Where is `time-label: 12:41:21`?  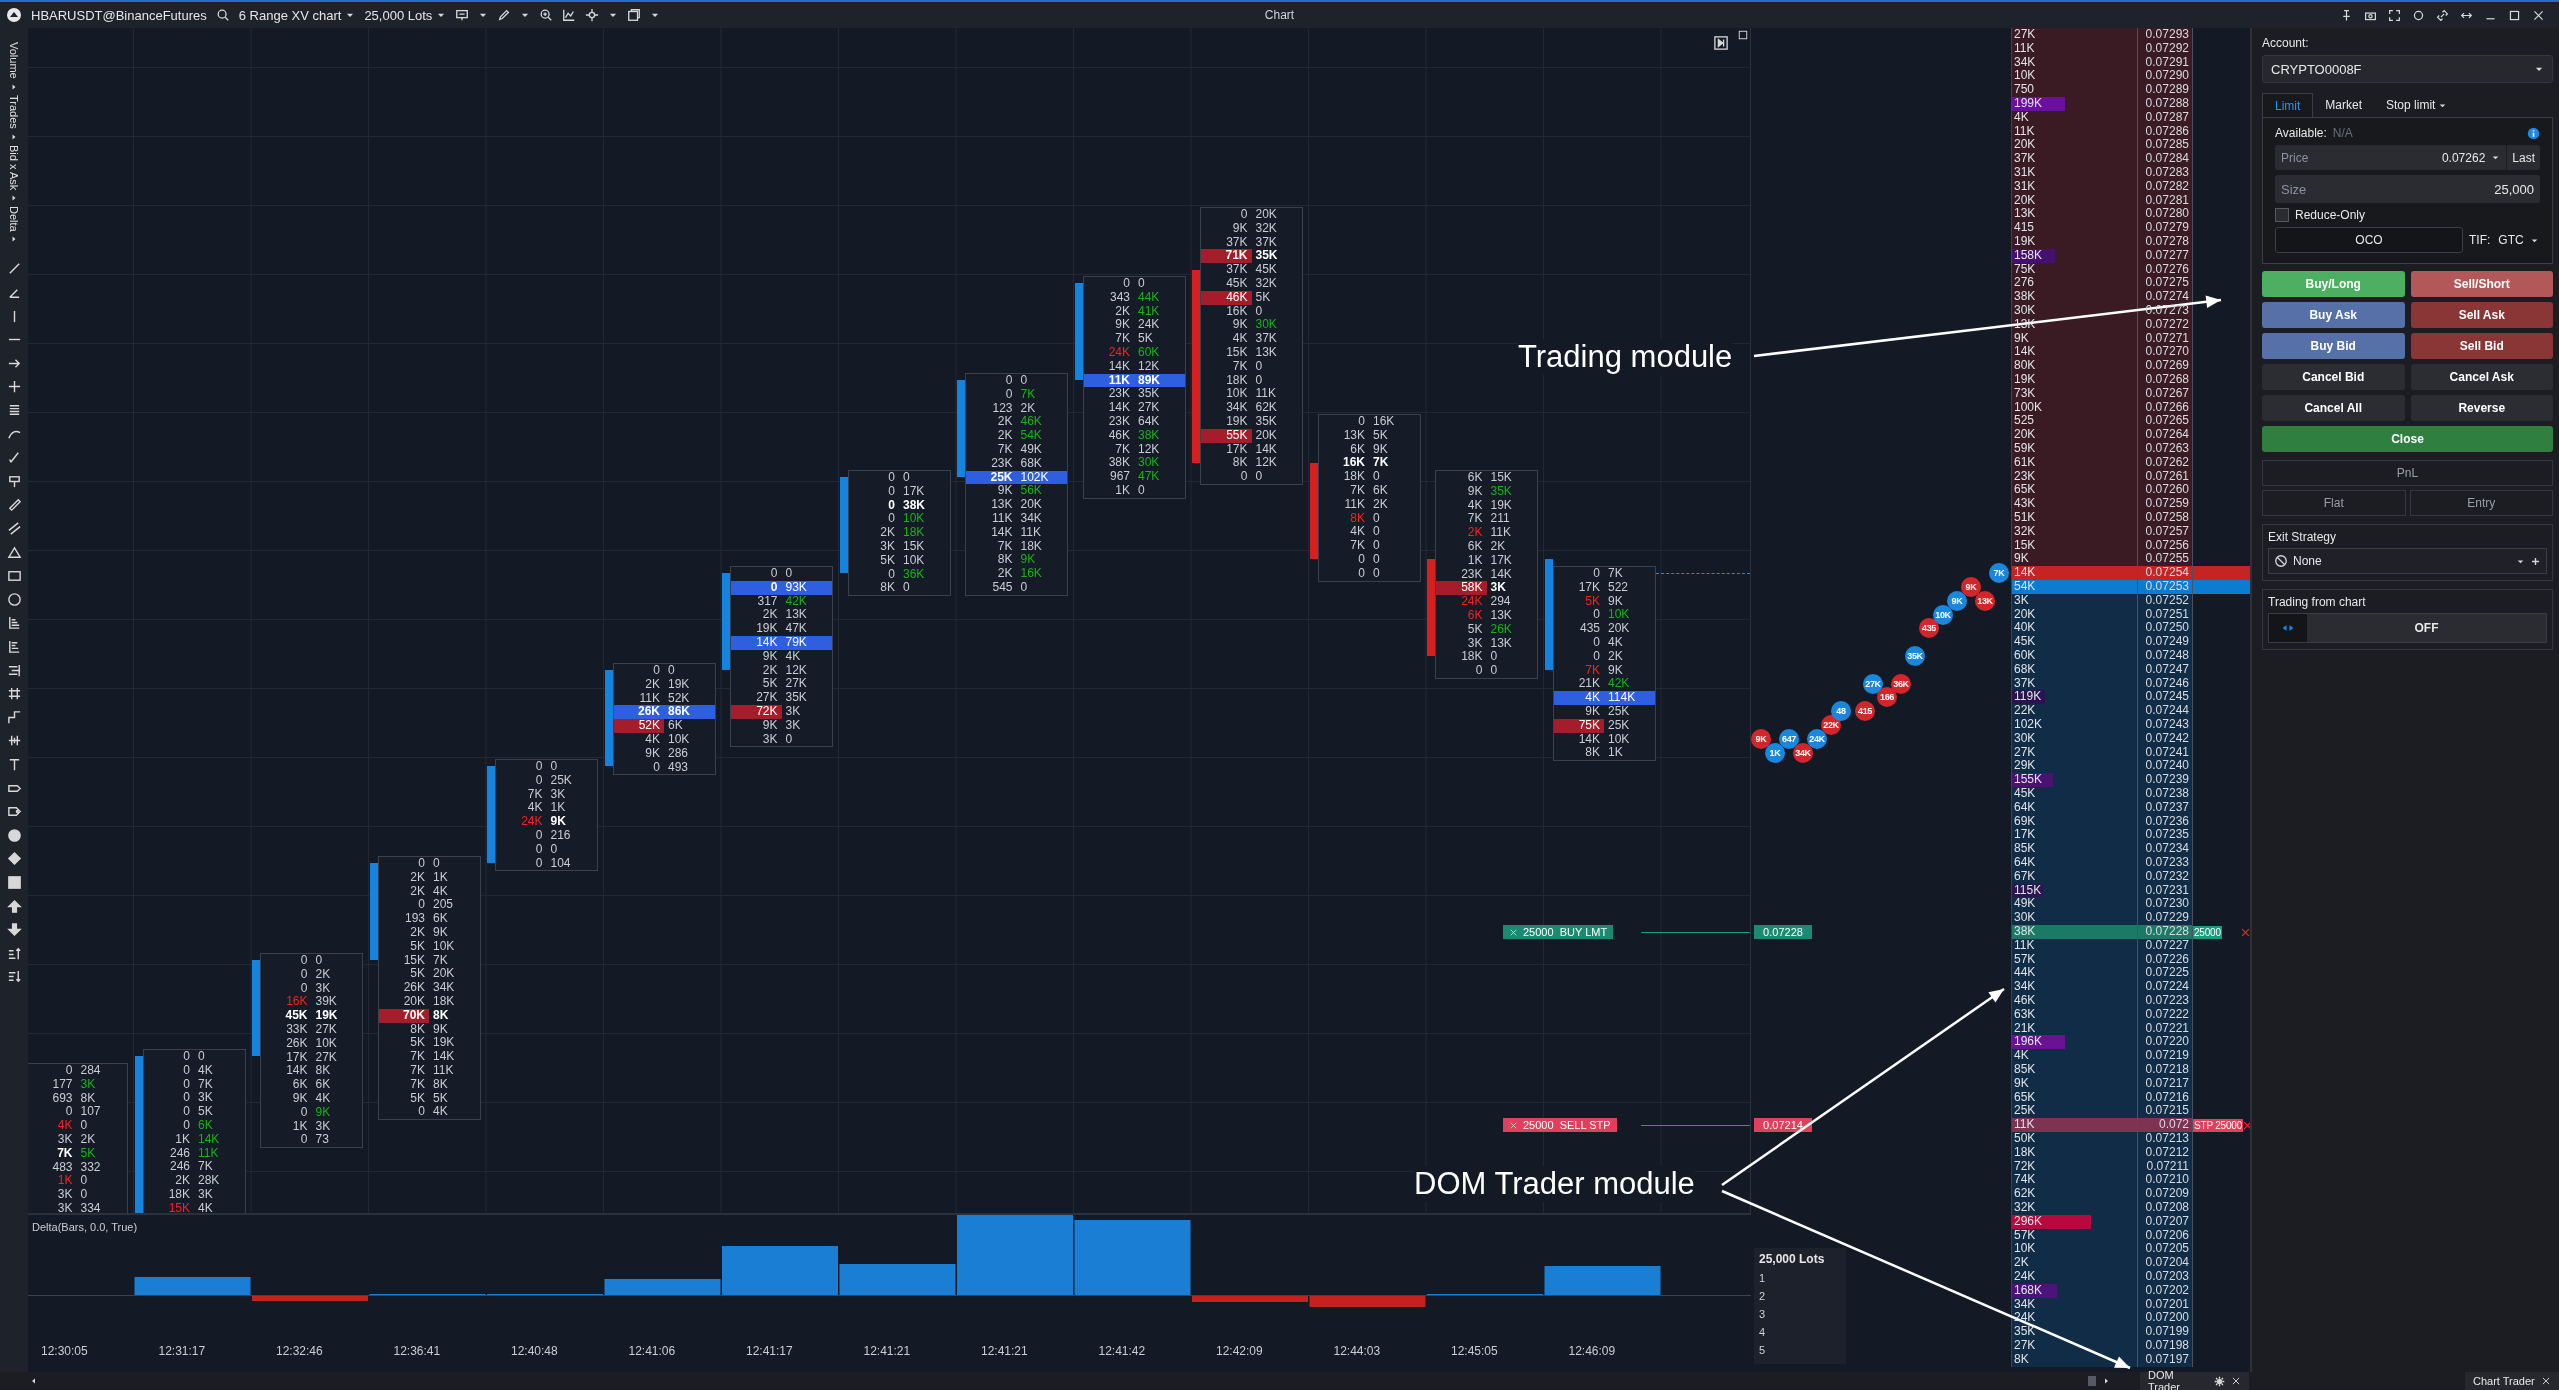
time-label: 12:41:21 is located at coordinates (887, 1351).